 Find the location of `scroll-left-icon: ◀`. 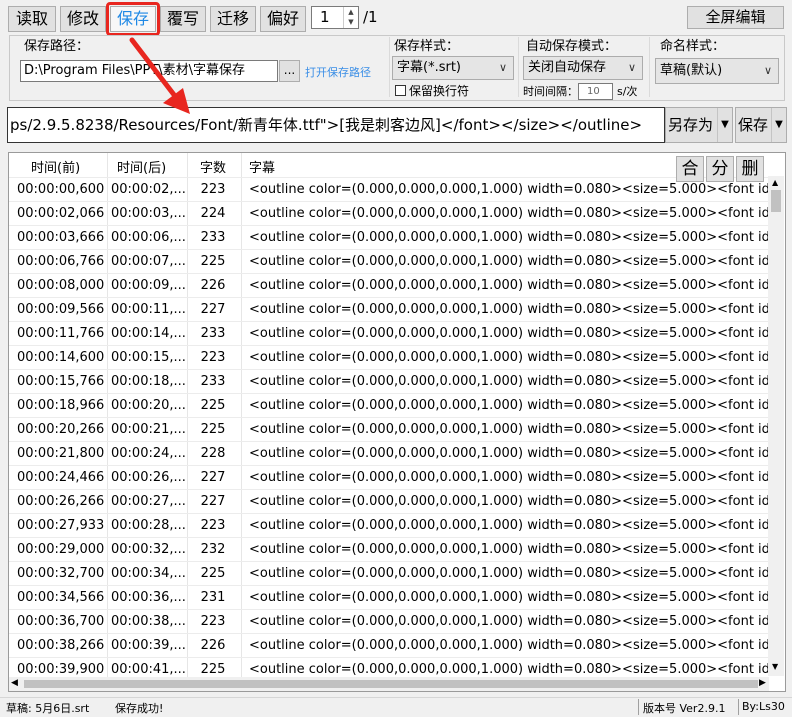

scroll-left-icon: ◀ is located at coordinates (14, 683).